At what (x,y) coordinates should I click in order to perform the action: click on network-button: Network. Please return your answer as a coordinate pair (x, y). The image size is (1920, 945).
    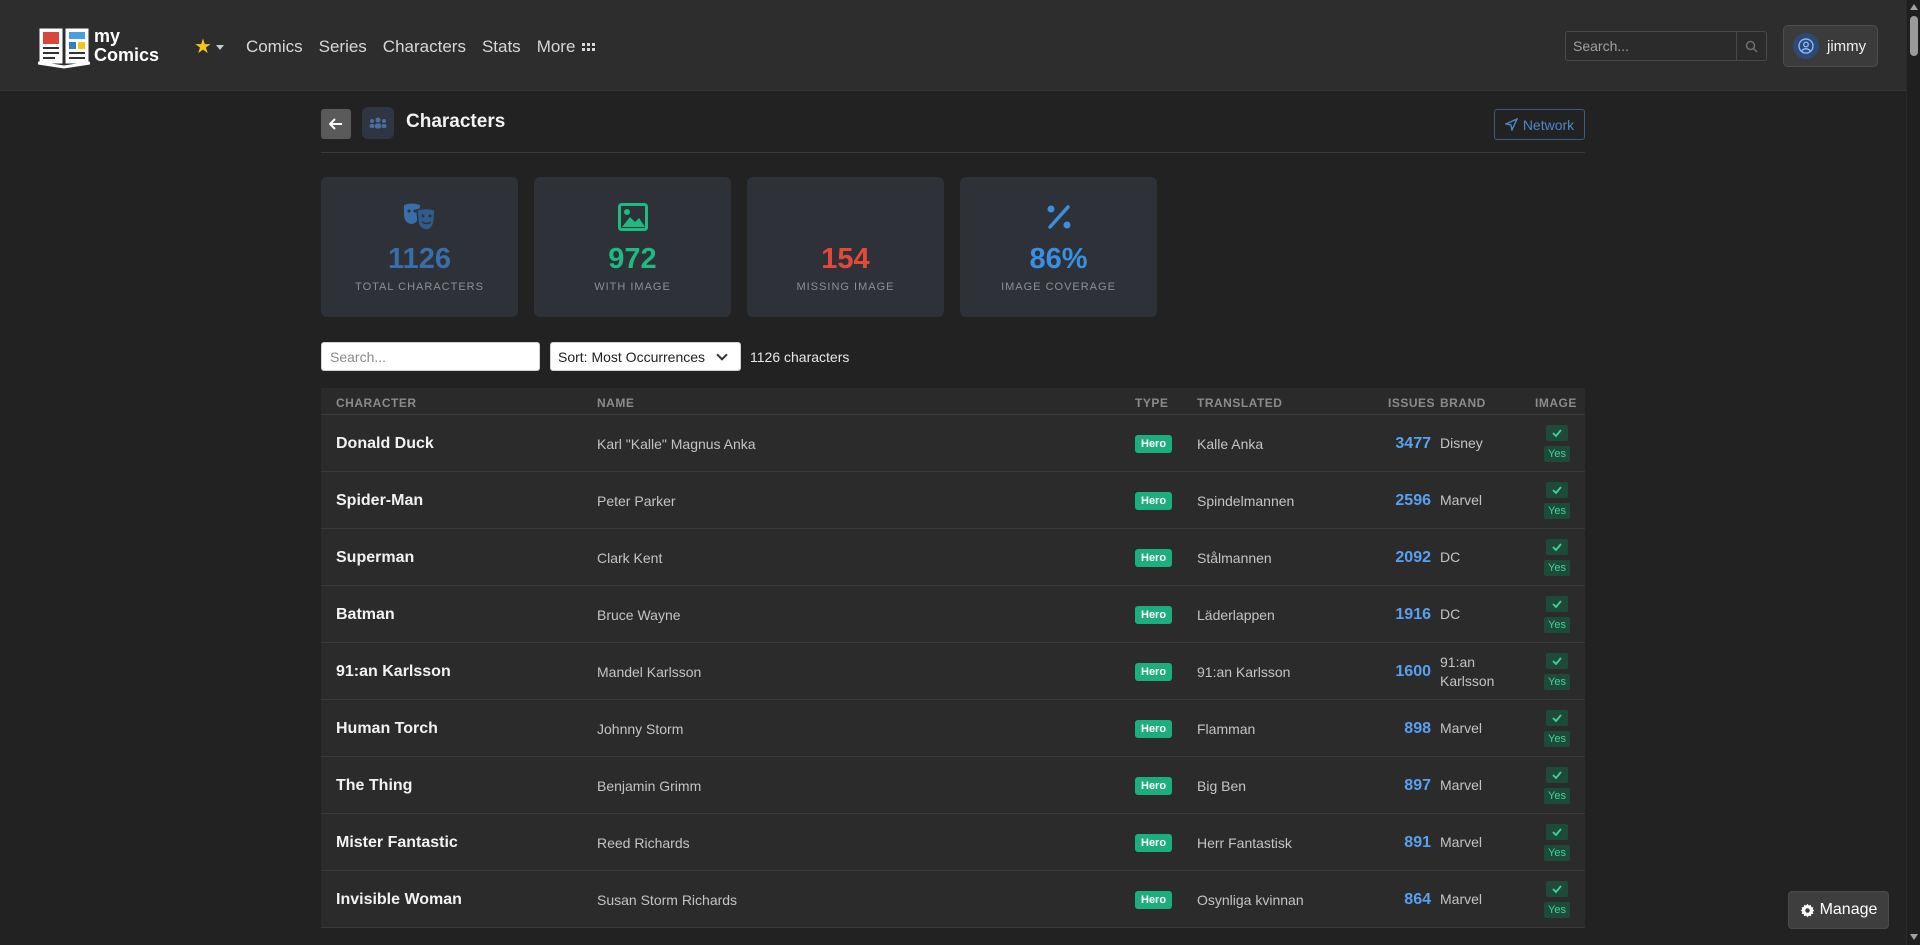
    Looking at the image, I should click on (1539, 124).